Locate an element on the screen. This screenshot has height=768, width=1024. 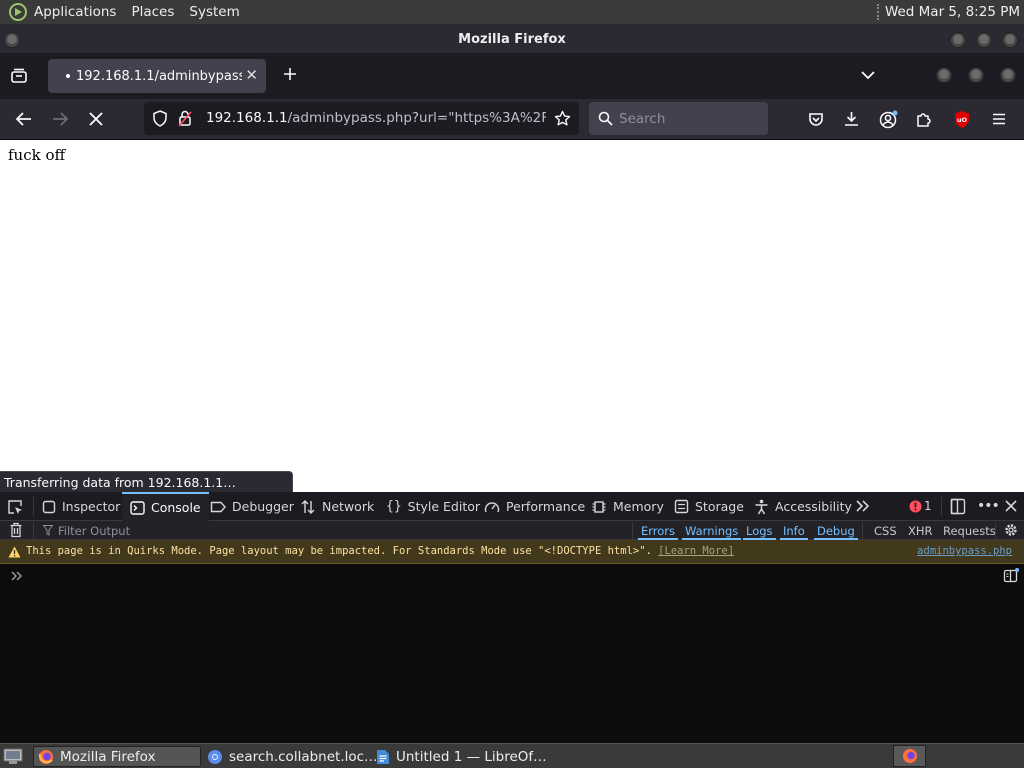
back-arrow-icon is located at coordinates (24, 119).